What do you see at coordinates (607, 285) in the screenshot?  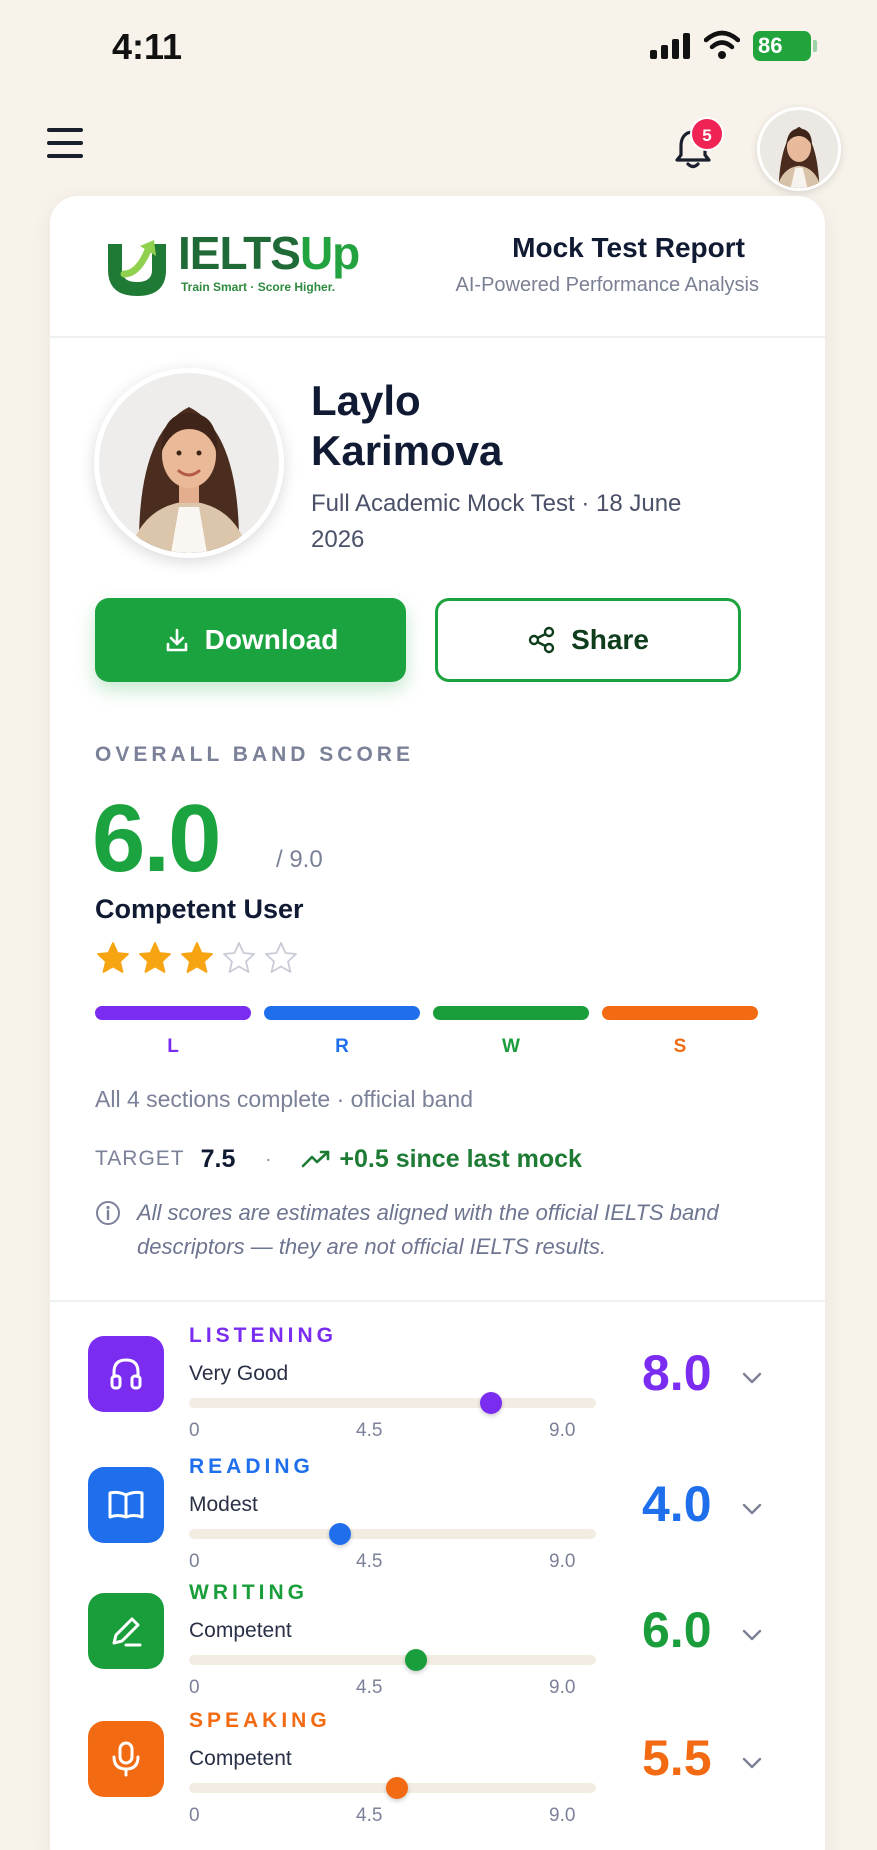 I see `report-subtitle: AI-Powered Performance Analysis` at bounding box center [607, 285].